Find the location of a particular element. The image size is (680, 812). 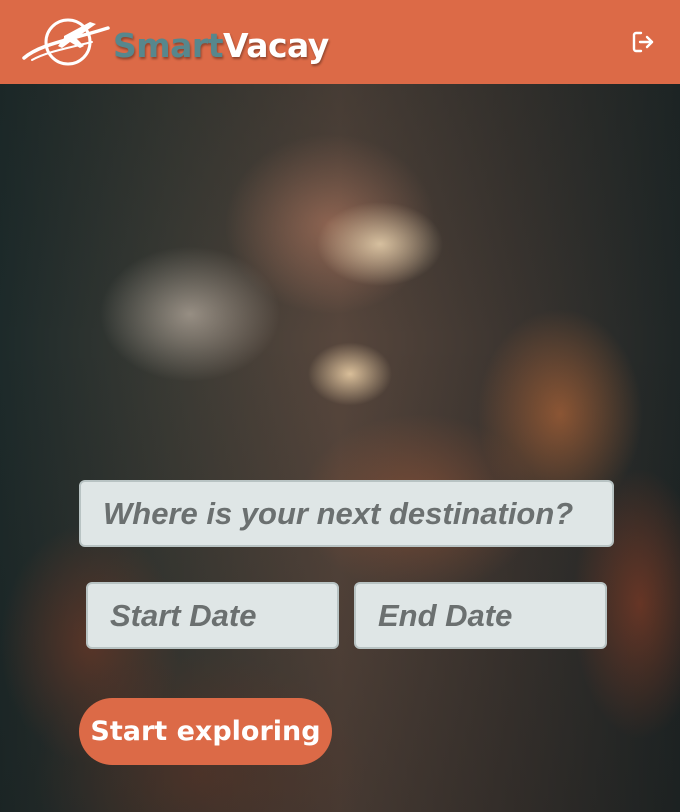

brand-word-vacay: Vacay is located at coordinates (275, 45).